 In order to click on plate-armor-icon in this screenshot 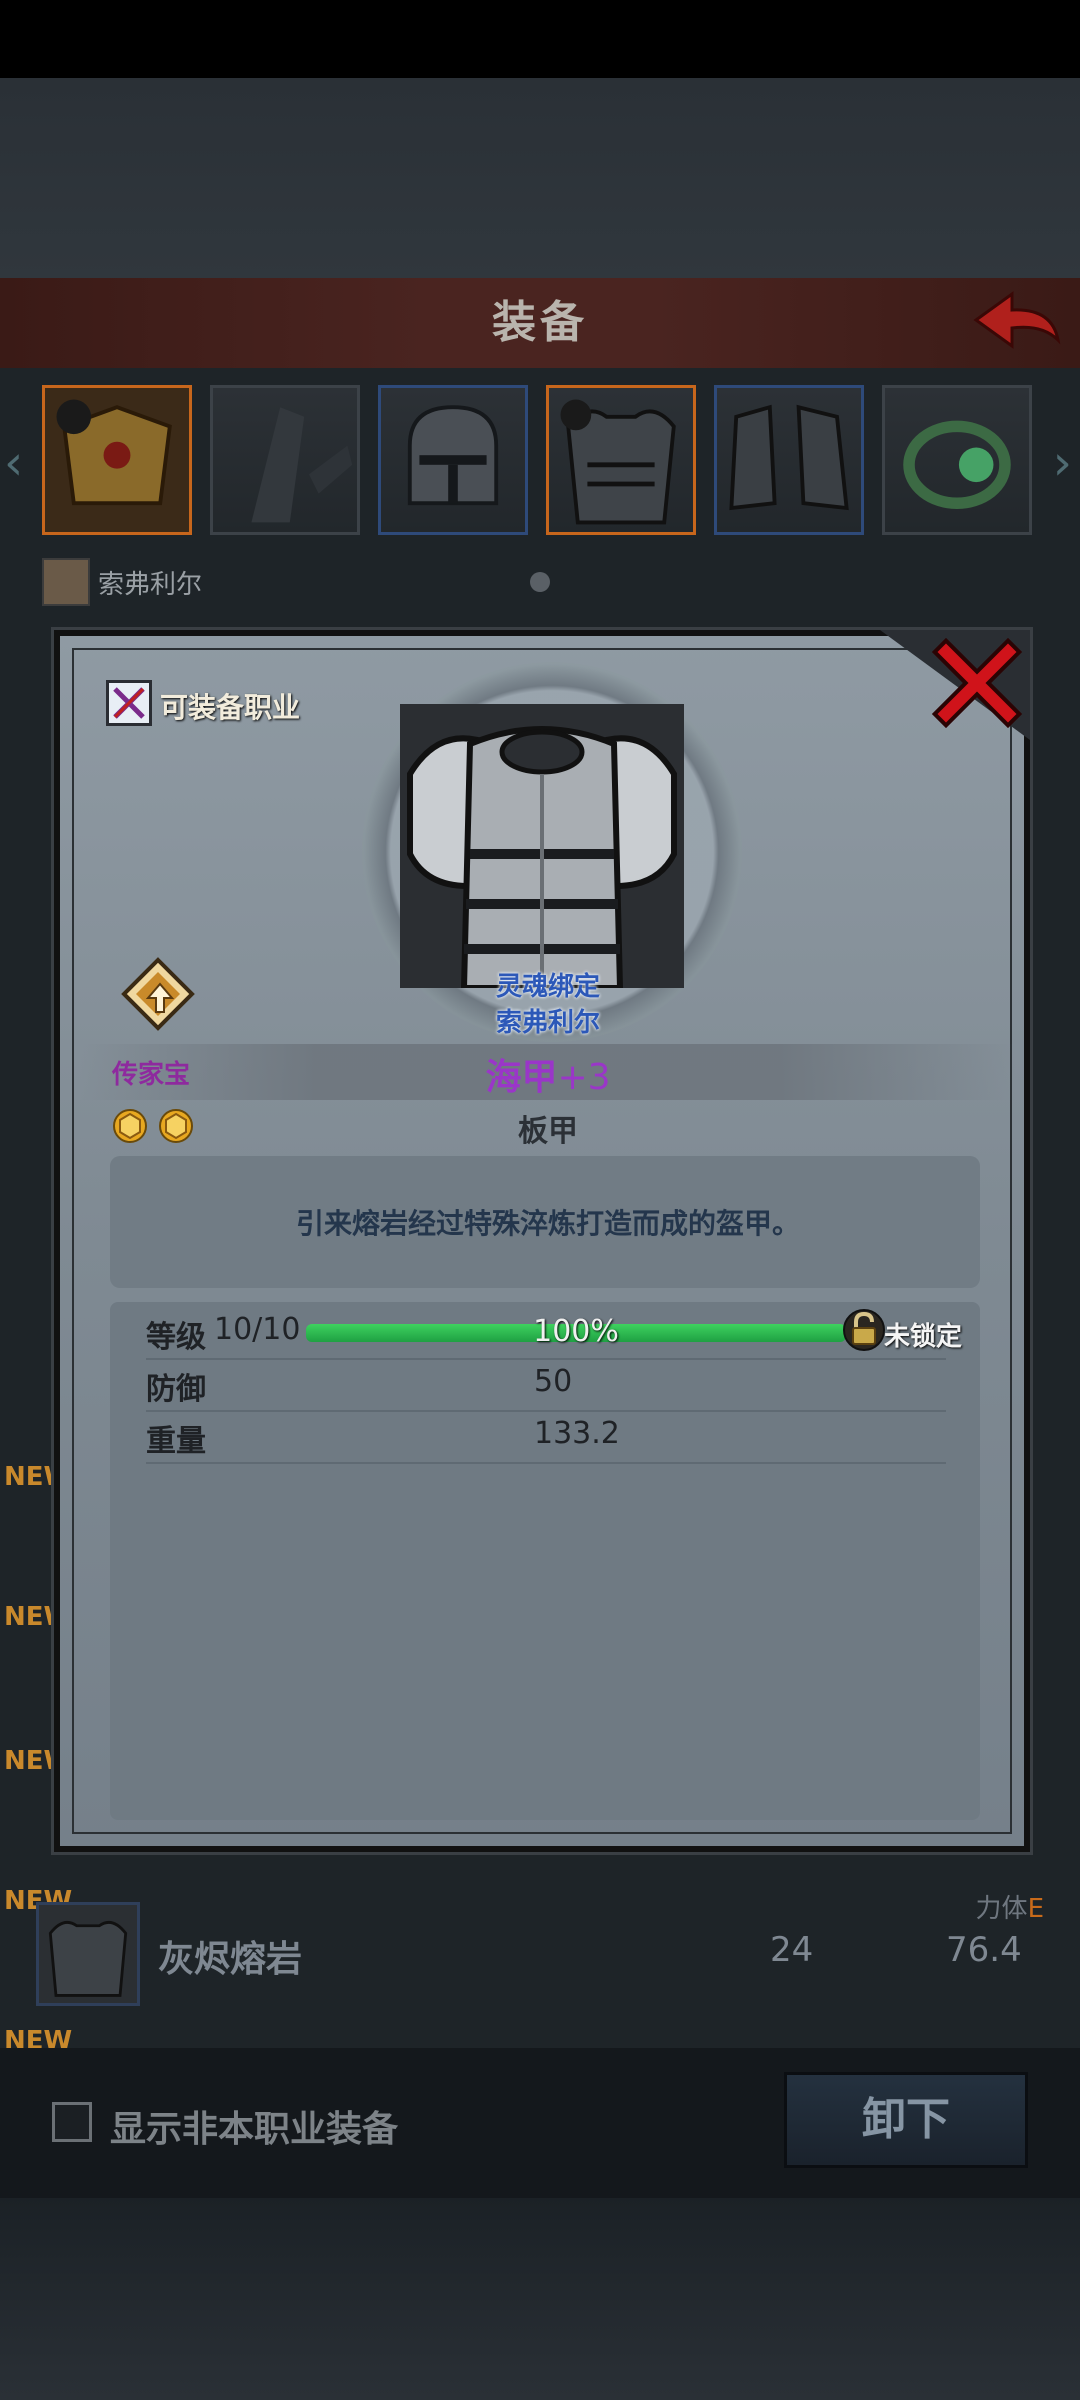, I will do `click(542, 847)`.